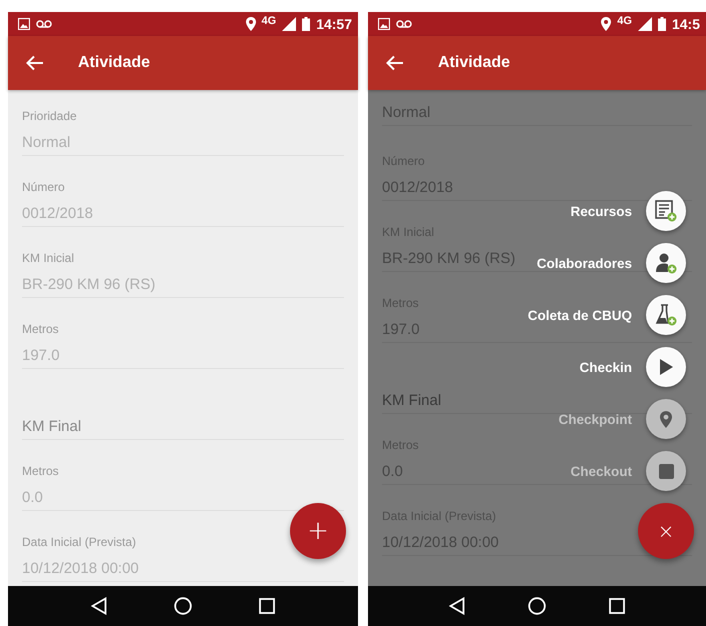 The image size is (706, 626). What do you see at coordinates (49, 116) in the screenshot?
I see `field-label: Prioridade` at bounding box center [49, 116].